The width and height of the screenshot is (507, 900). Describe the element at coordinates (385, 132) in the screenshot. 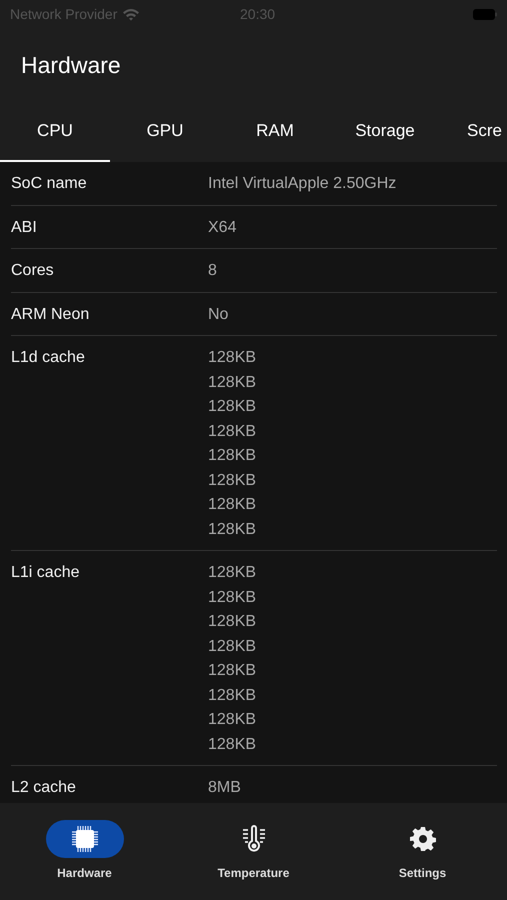

I see `tab: Storage` at that location.